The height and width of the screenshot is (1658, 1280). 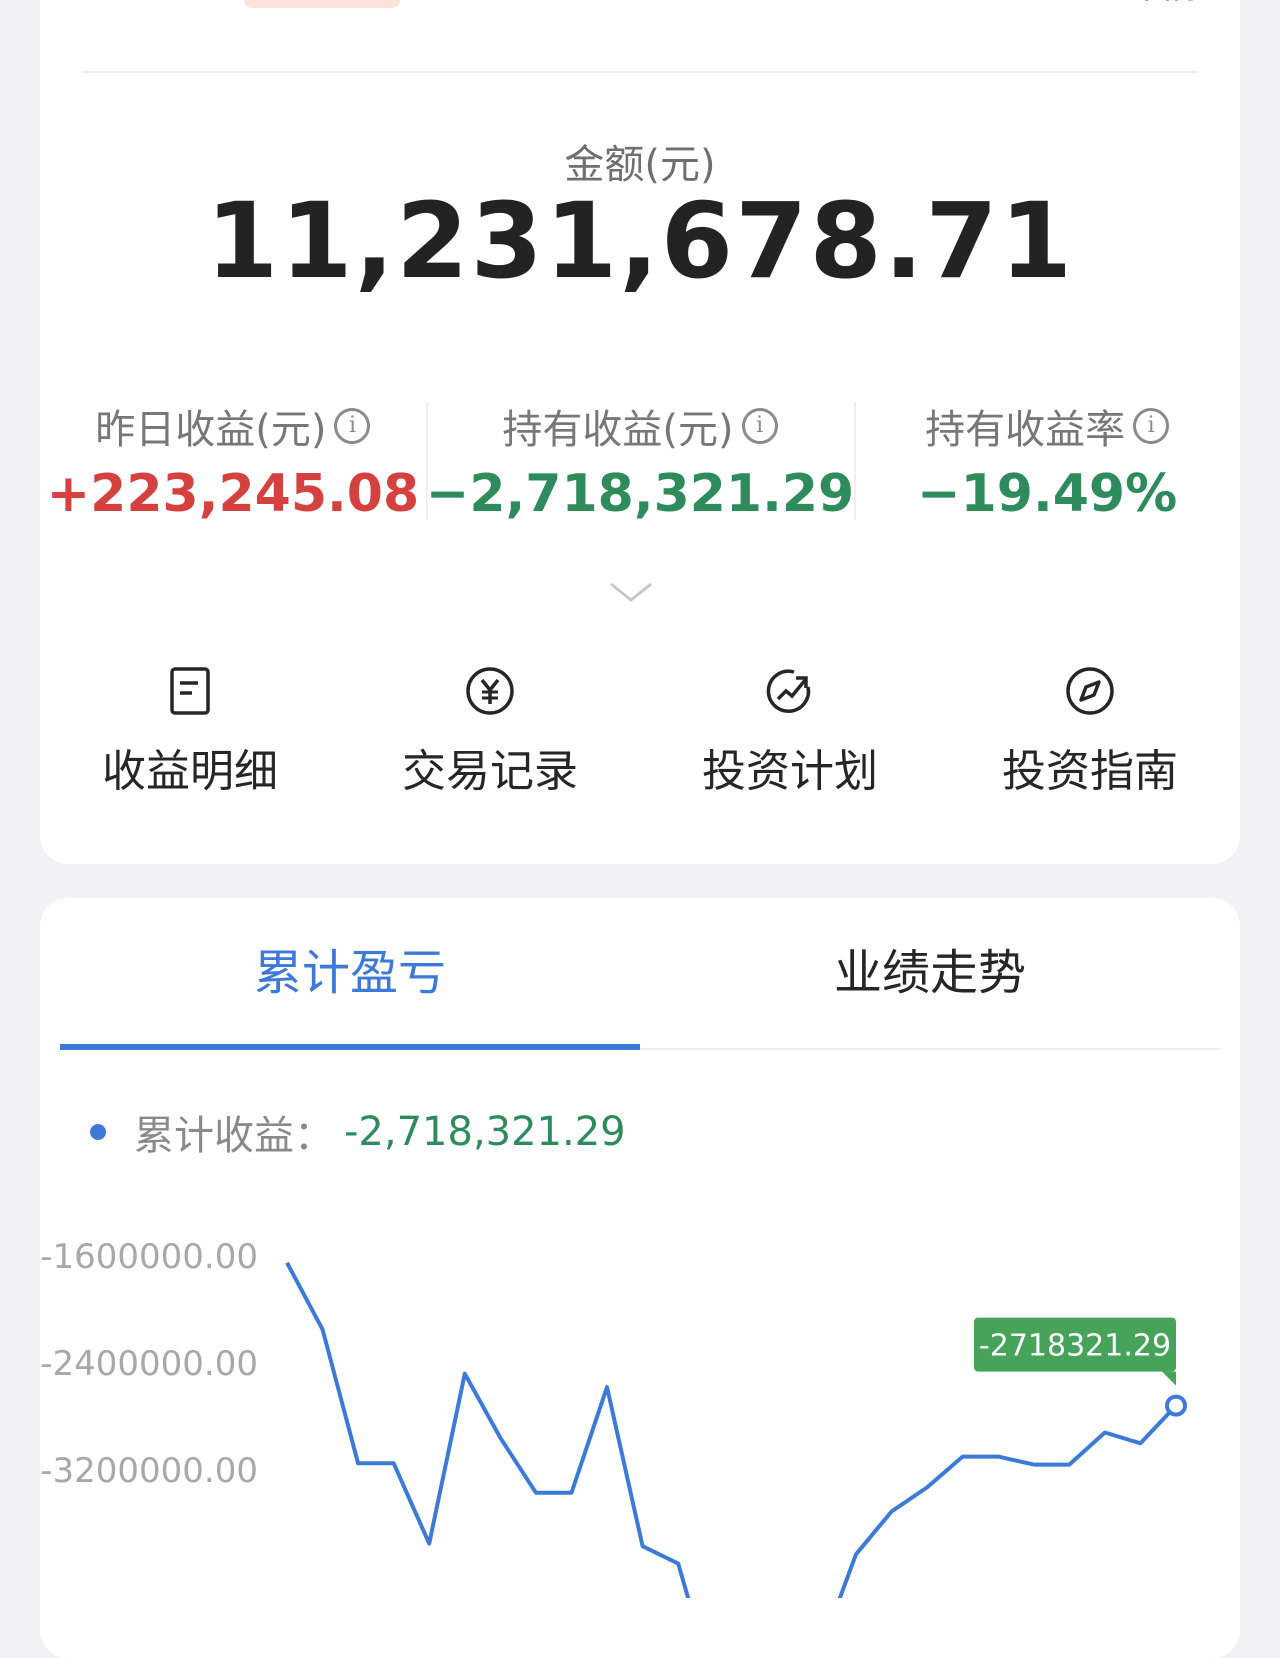 What do you see at coordinates (1075, 1346) in the screenshot?
I see `tooltip-value: -2718321.29` at bounding box center [1075, 1346].